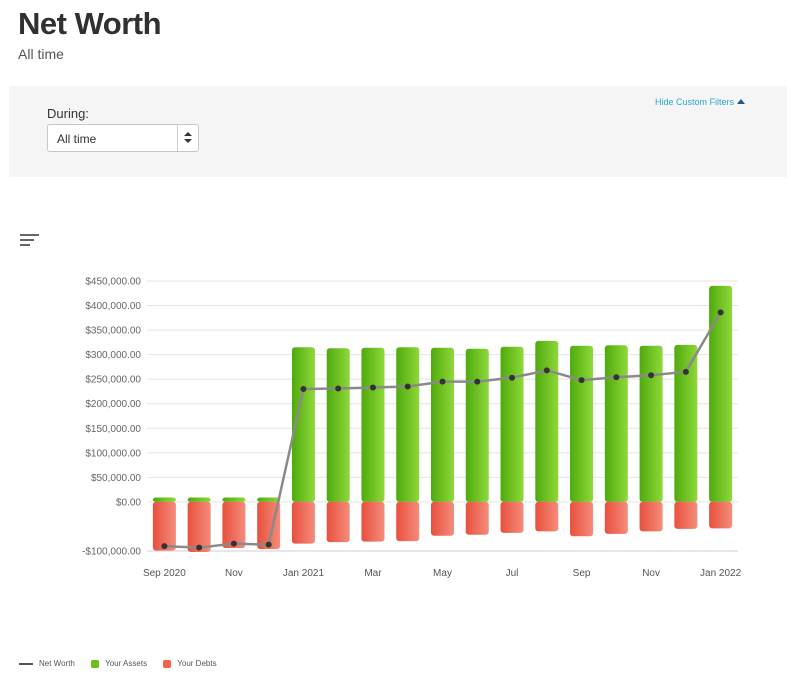 The height and width of the screenshot is (677, 797). Describe the element at coordinates (442, 573) in the screenshot. I see `x-tick-label: May` at that location.